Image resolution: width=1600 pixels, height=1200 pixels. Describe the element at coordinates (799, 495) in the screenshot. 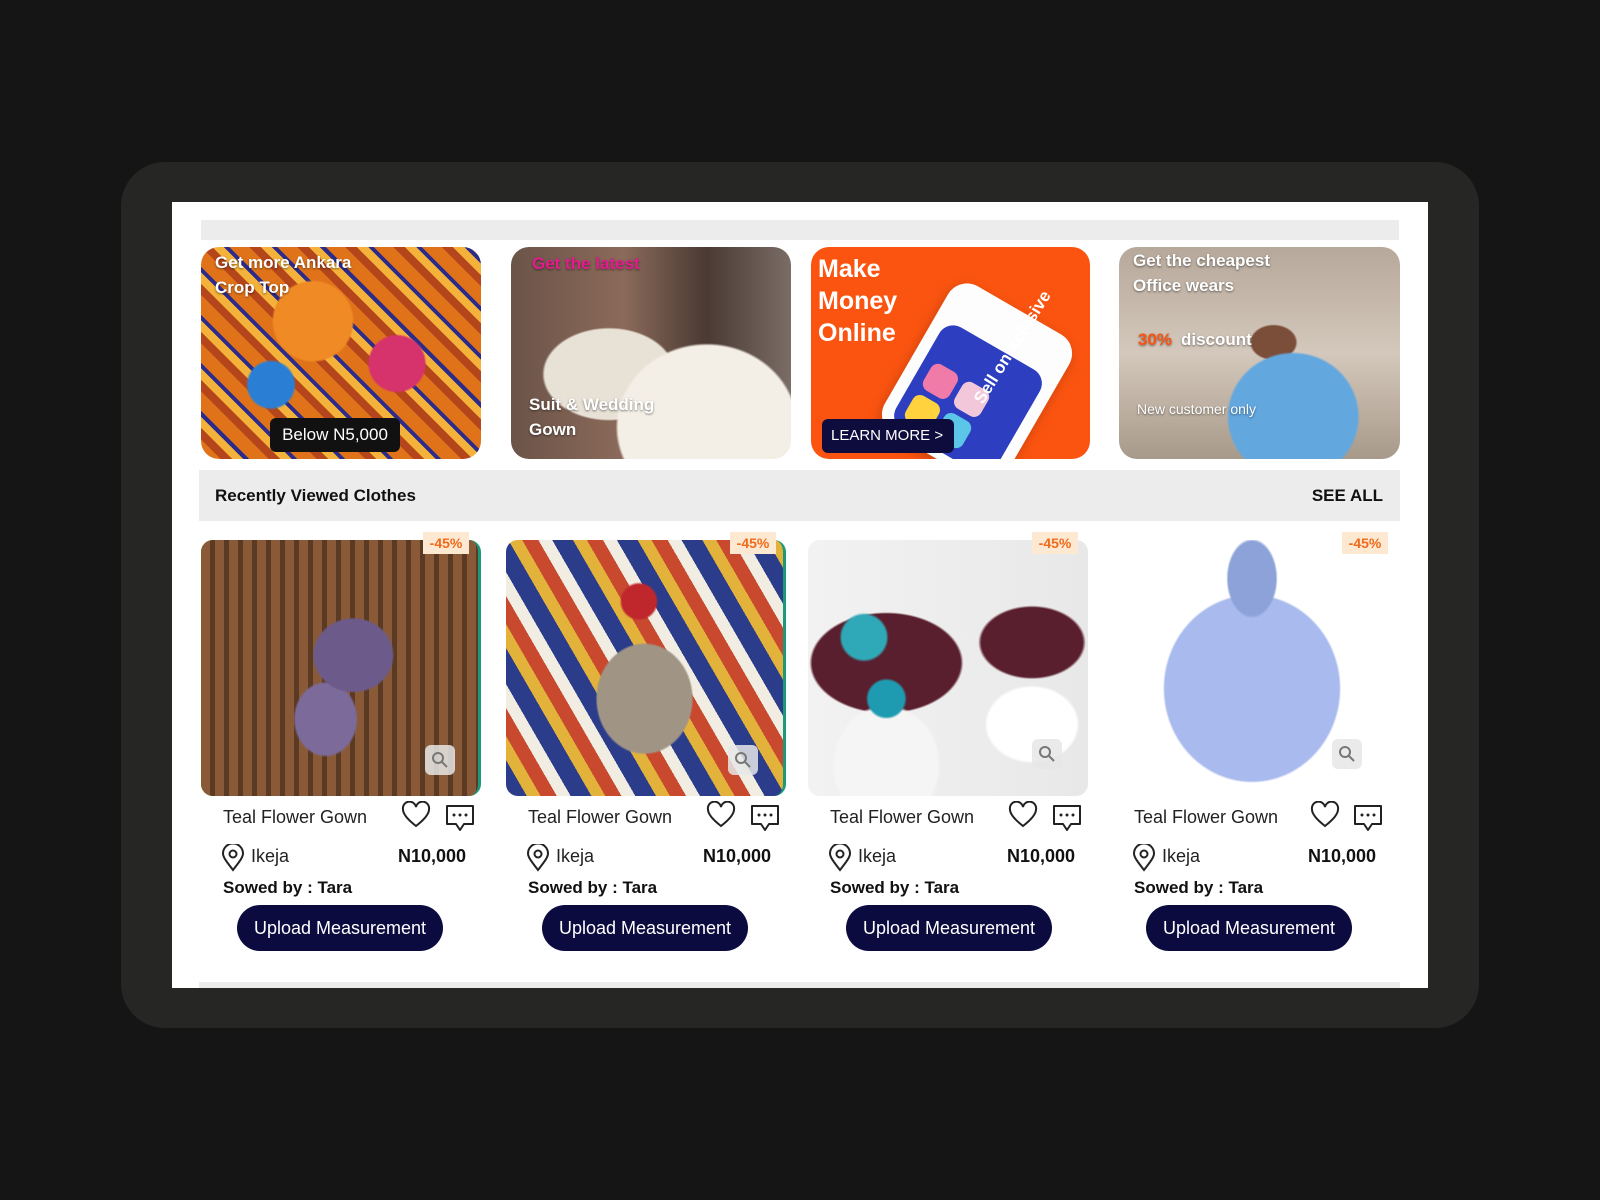

I see `section-header: Recently Viewed Clothes SEE ALL` at that location.